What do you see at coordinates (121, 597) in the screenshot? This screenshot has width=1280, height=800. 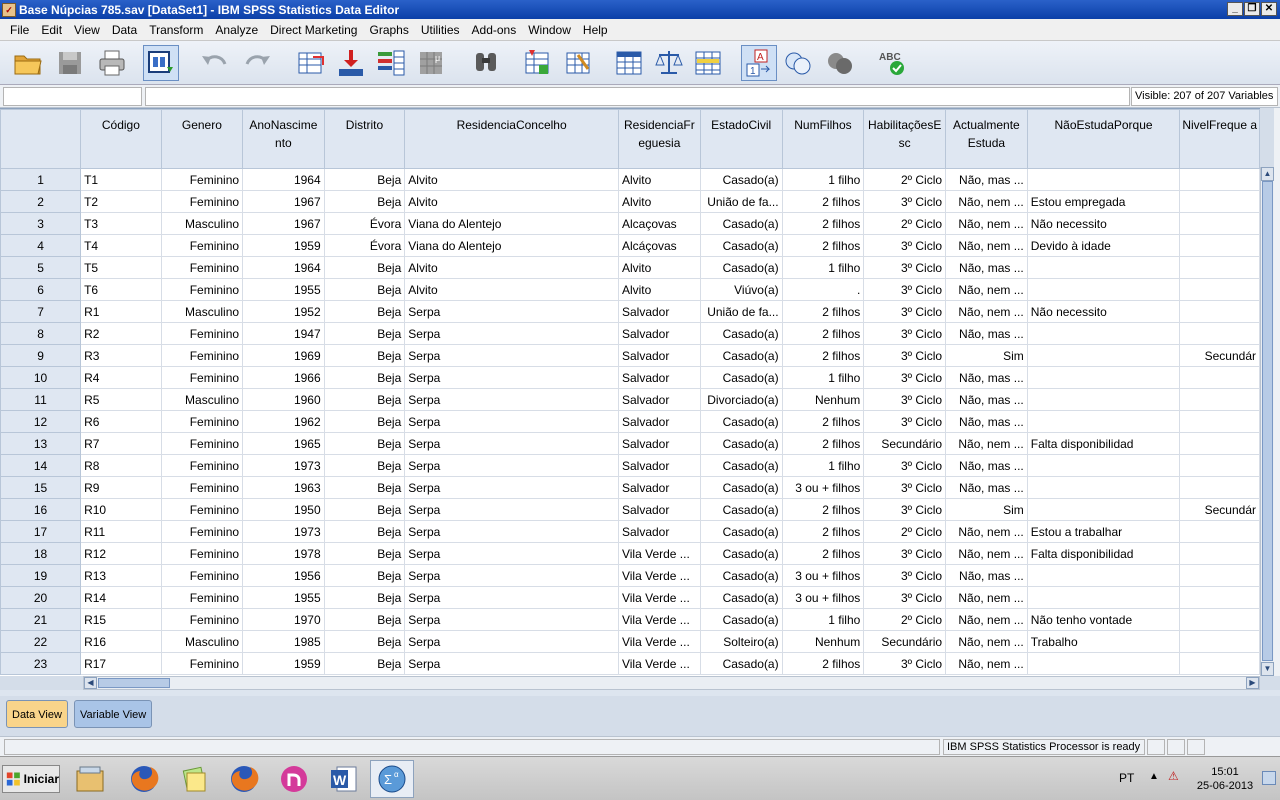 I see `data-cell: R14` at bounding box center [121, 597].